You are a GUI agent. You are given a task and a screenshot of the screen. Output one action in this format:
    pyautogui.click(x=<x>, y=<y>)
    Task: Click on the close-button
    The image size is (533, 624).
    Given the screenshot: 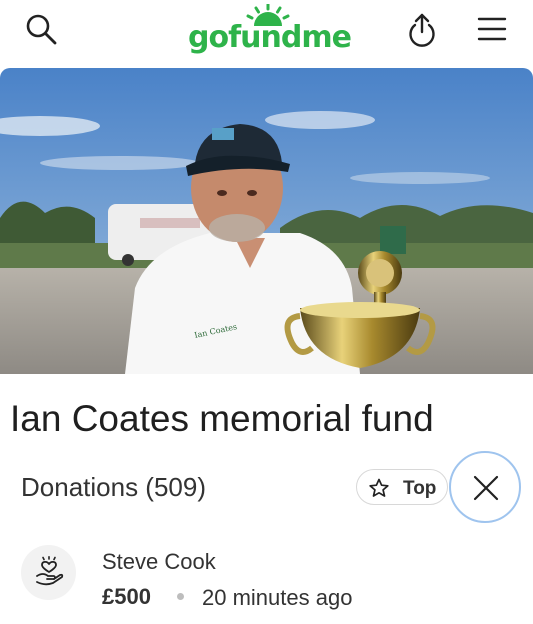 What is the action you would take?
    pyautogui.click(x=485, y=487)
    